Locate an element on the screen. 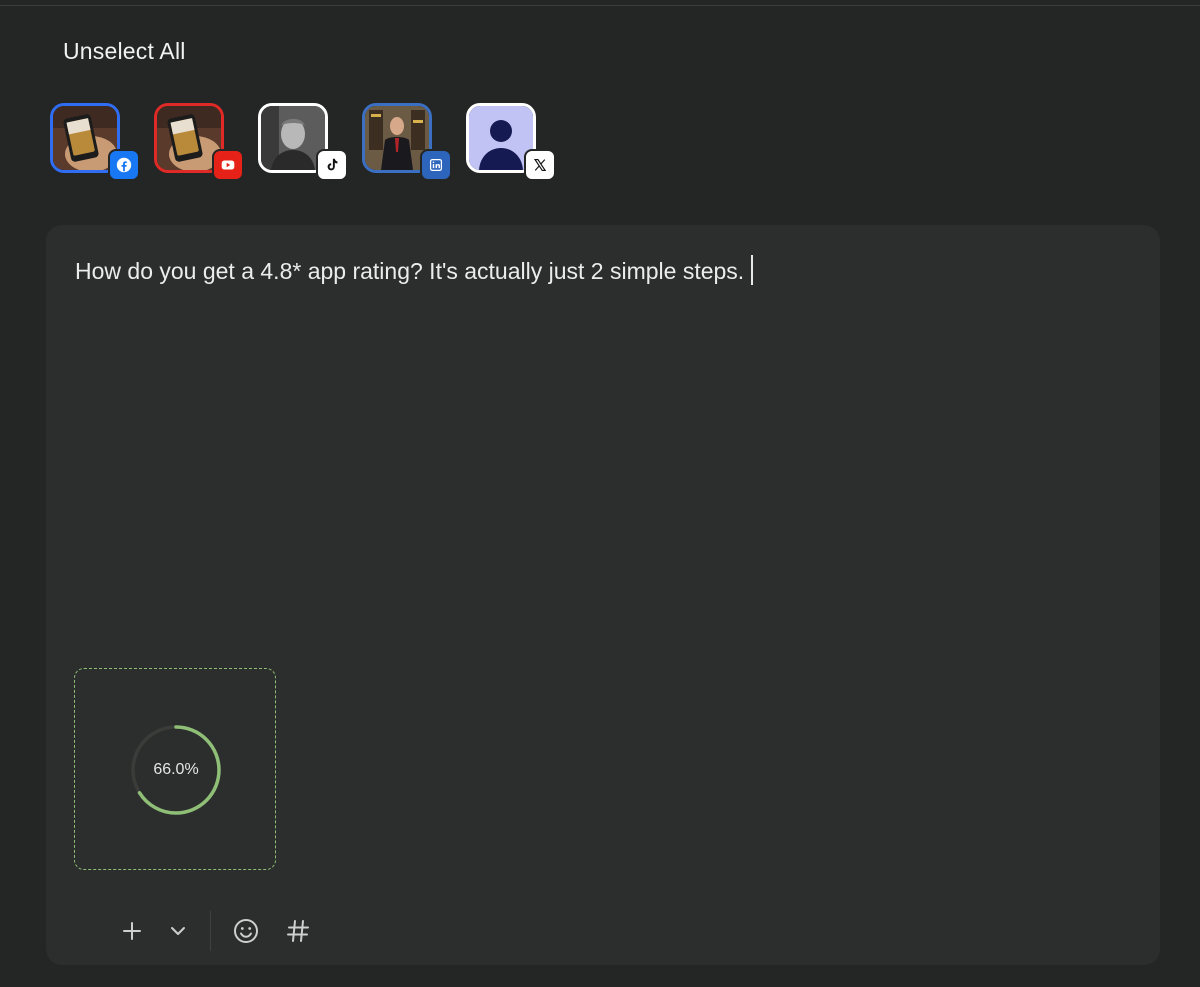 The width and height of the screenshot is (1200, 987). unselect-all-button: Unselect All is located at coordinates (124, 51).